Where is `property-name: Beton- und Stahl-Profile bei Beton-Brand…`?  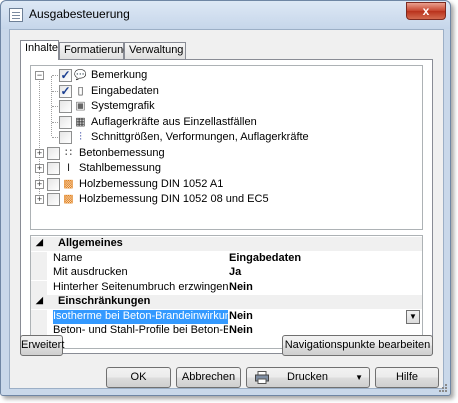 property-name: Beton- und Stahl-Profile bei Beton-Brand… is located at coordinates (140, 330).